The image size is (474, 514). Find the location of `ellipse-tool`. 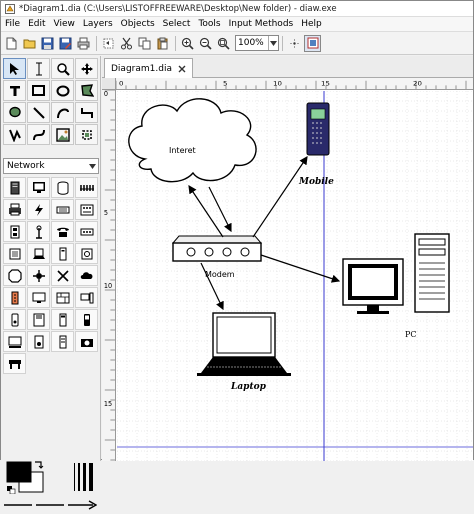

ellipse-tool is located at coordinates (62, 90).